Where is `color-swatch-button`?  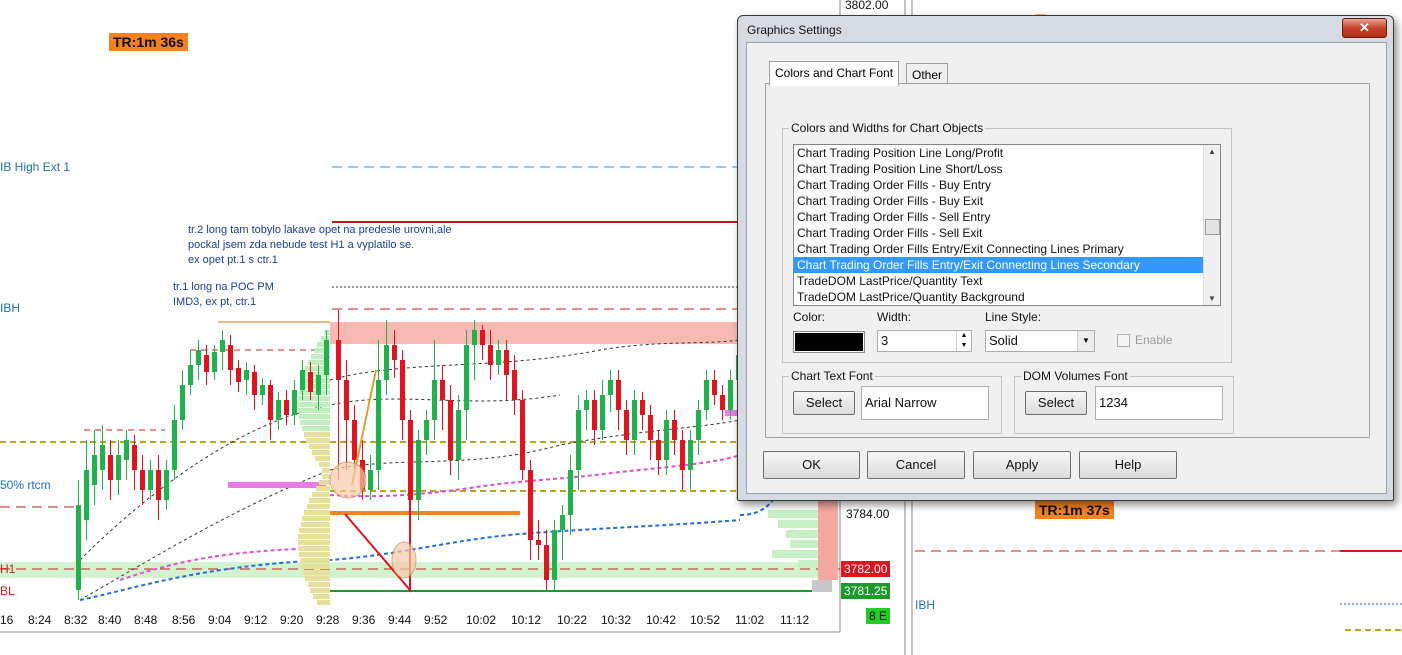
color-swatch-button is located at coordinates (829, 342).